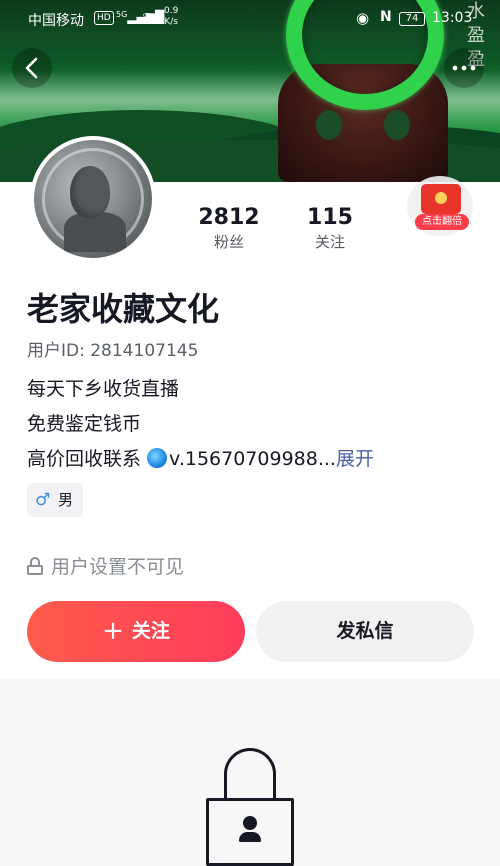 The height and width of the screenshot is (866, 500). I want to click on follow-button: + 关注, so click(136, 631).